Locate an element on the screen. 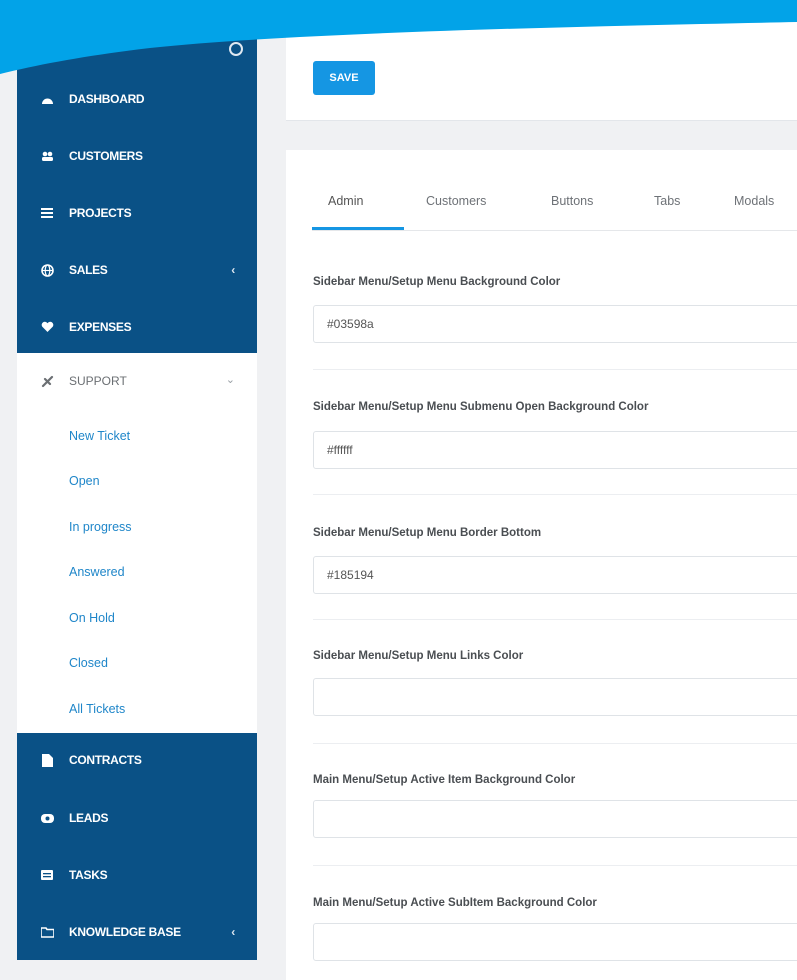 The height and width of the screenshot is (980, 797). sidebar-item-sales: SALES ‹ is located at coordinates (137, 270).